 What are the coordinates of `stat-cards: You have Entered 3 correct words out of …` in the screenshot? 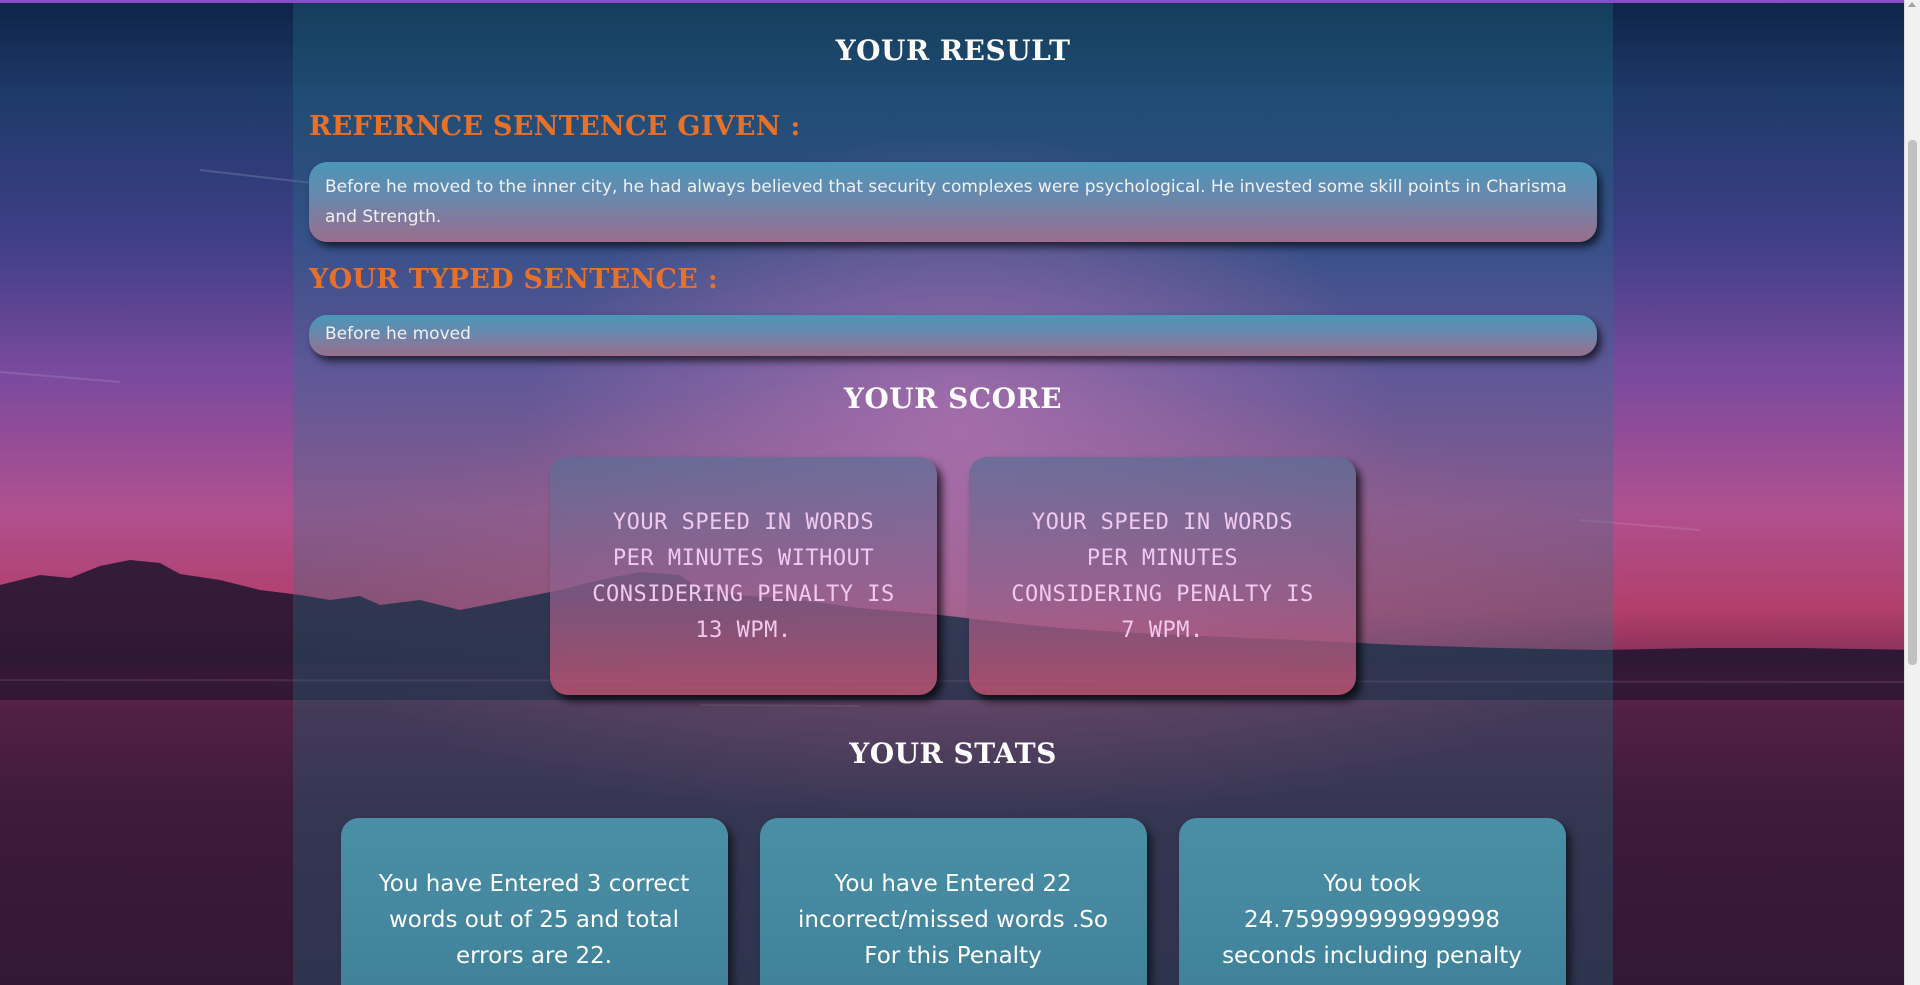 It's located at (953, 901).